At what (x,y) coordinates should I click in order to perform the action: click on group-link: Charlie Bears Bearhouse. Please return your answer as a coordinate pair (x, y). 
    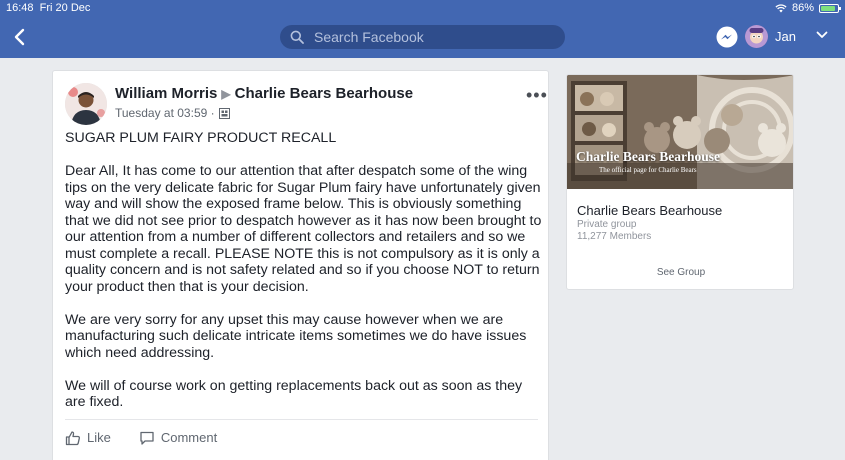
    Looking at the image, I should click on (324, 93).